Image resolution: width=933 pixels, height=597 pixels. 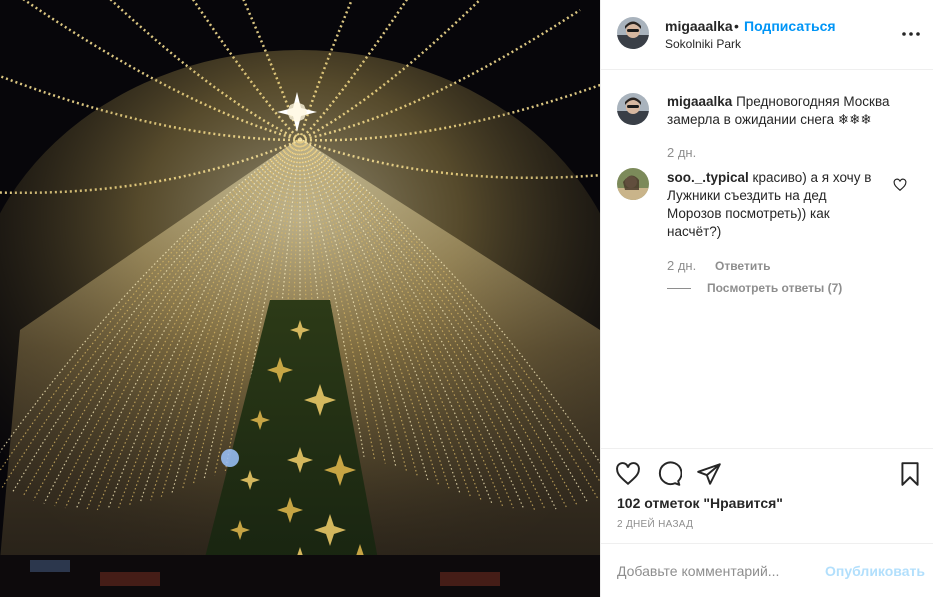 What do you see at coordinates (910, 474) in the screenshot?
I see `bookmark-icon` at bounding box center [910, 474].